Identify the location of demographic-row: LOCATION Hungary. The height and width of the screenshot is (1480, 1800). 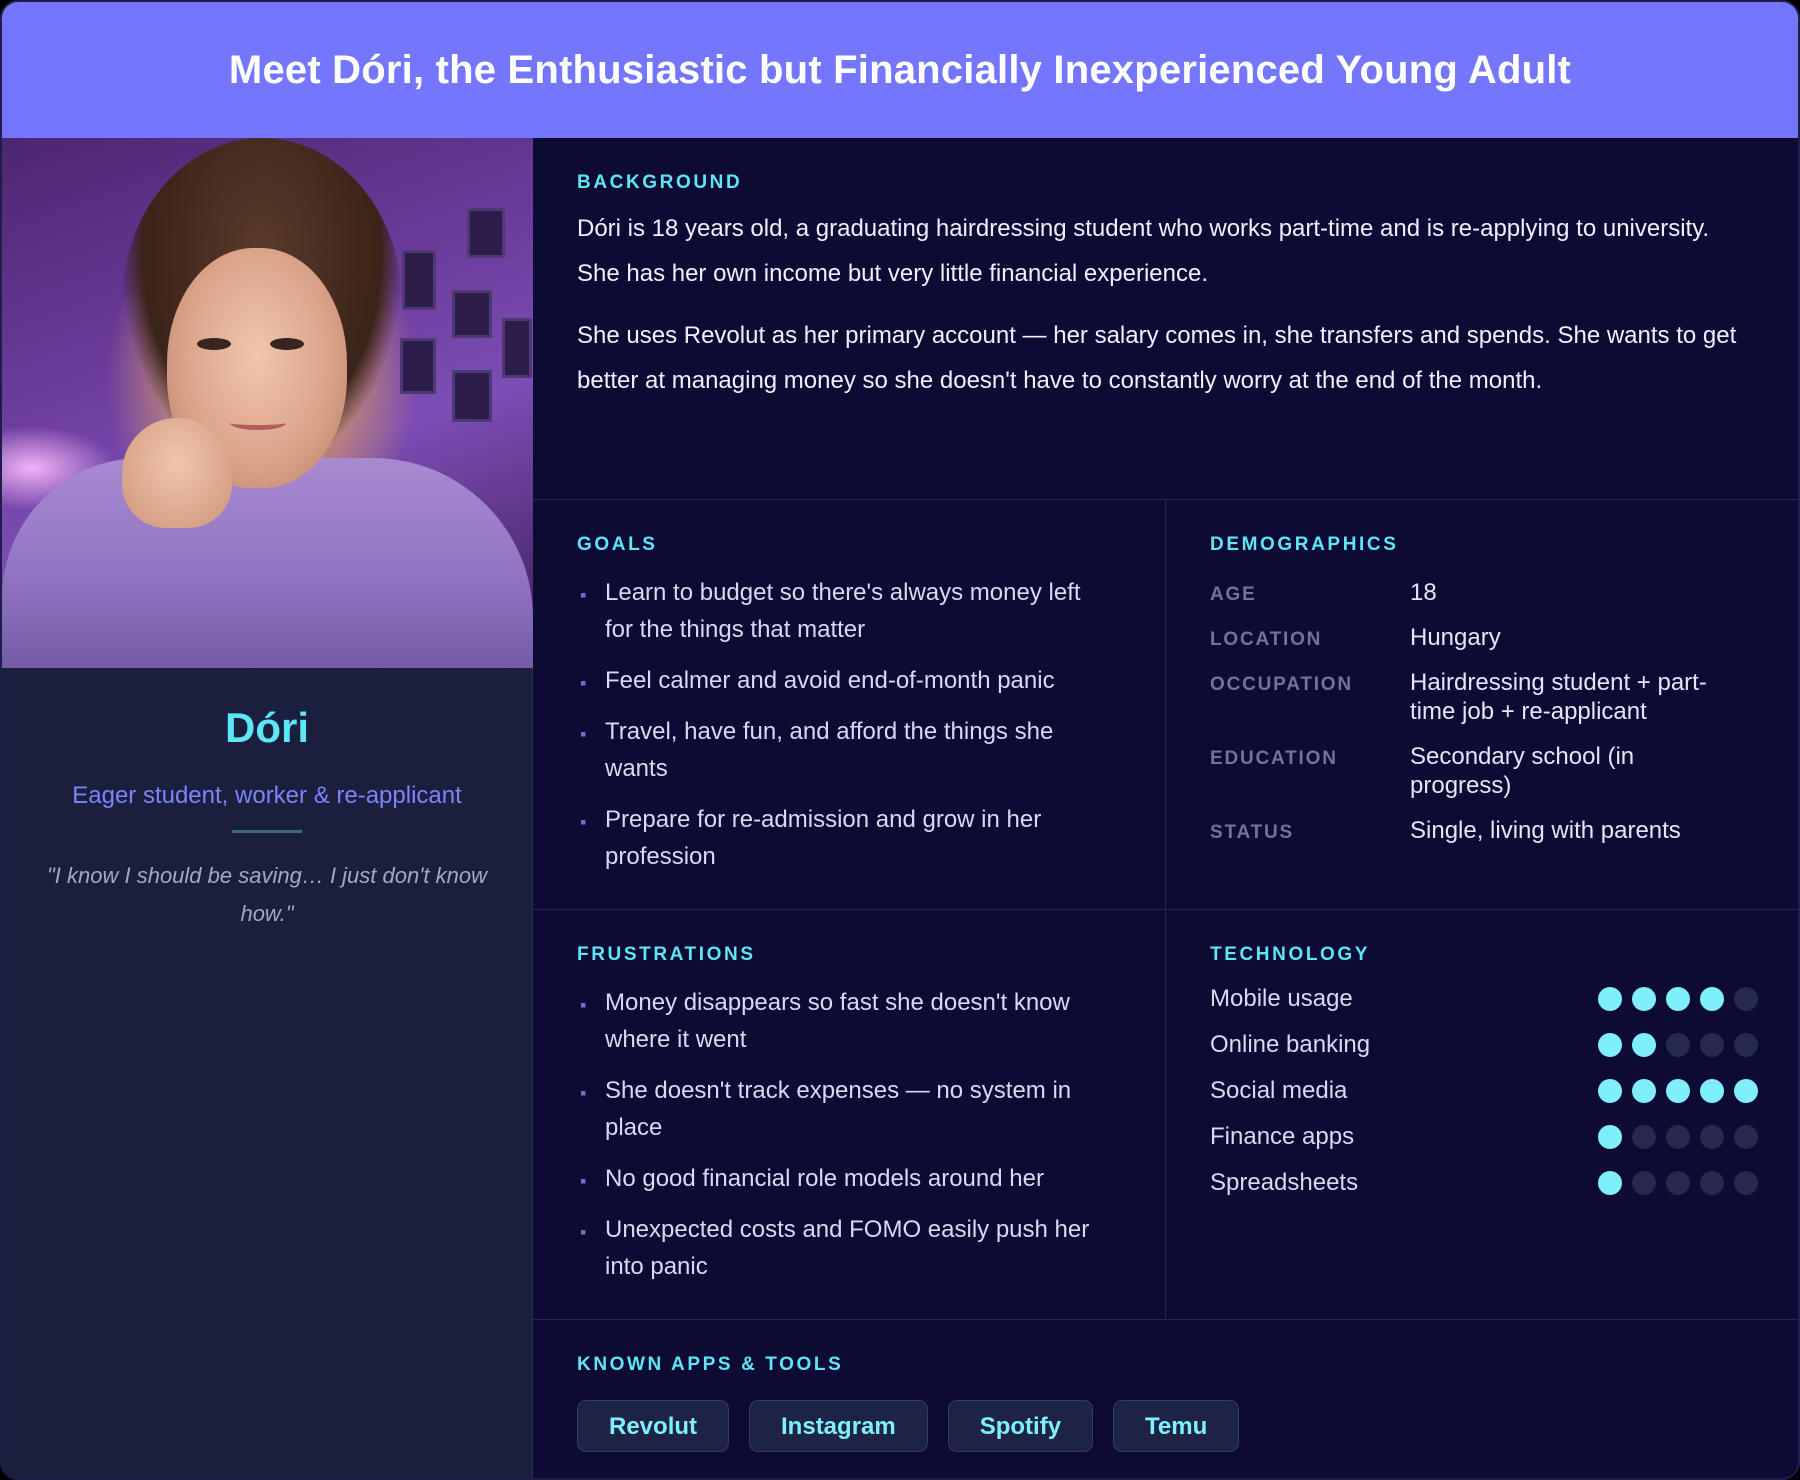
(1484, 637).